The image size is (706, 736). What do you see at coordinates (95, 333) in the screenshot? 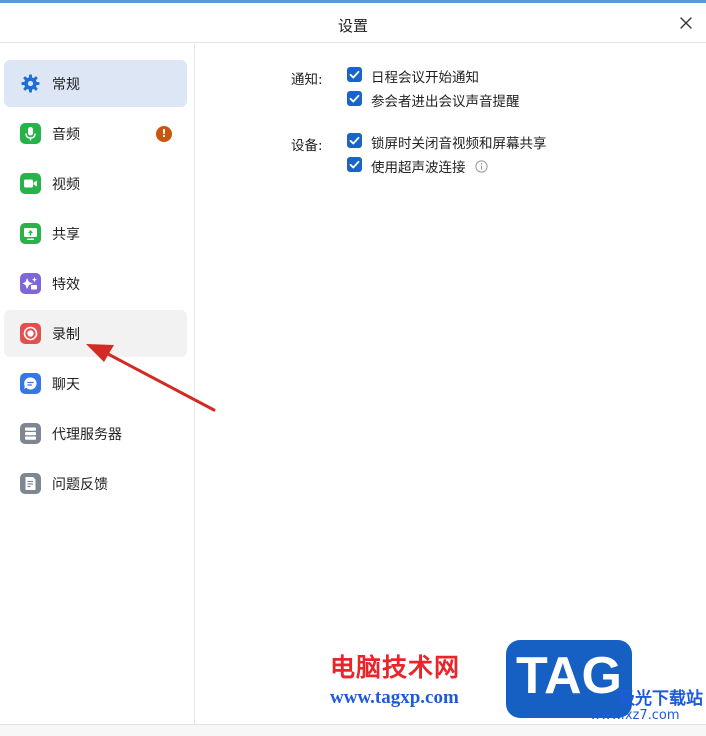
I see `sidebar-item-recording: 录制` at bounding box center [95, 333].